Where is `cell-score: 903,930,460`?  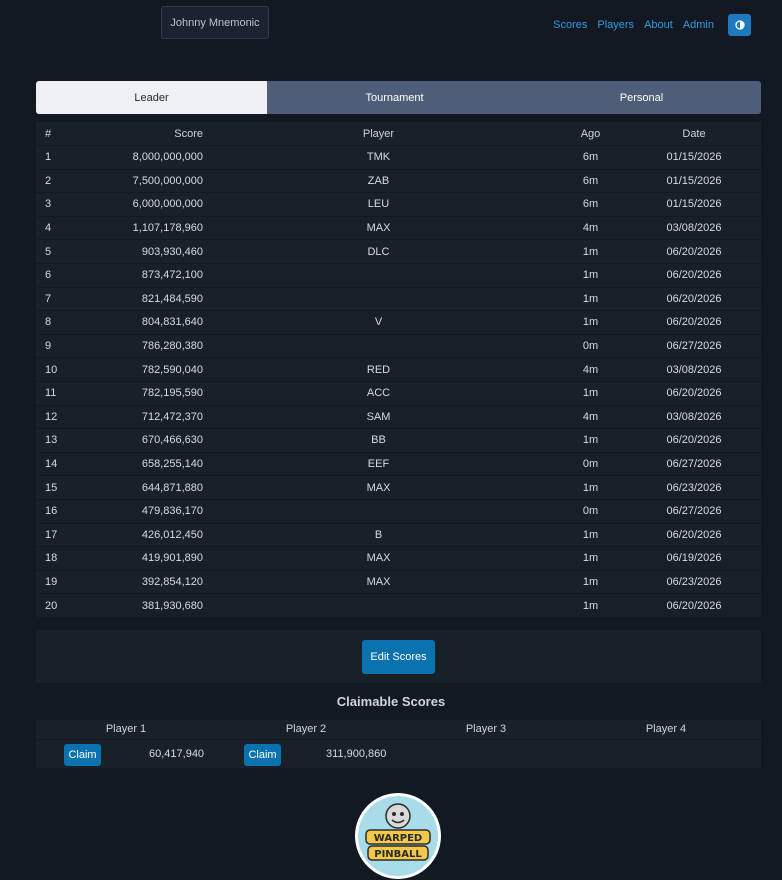
cell-score: 903,930,460 is located at coordinates (132, 251).